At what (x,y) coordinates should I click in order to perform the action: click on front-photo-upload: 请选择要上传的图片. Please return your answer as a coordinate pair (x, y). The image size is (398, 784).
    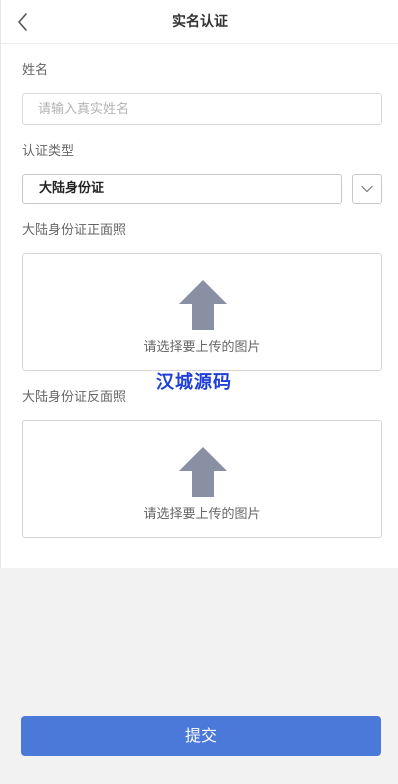
    Looking at the image, I should click on (202, 312).